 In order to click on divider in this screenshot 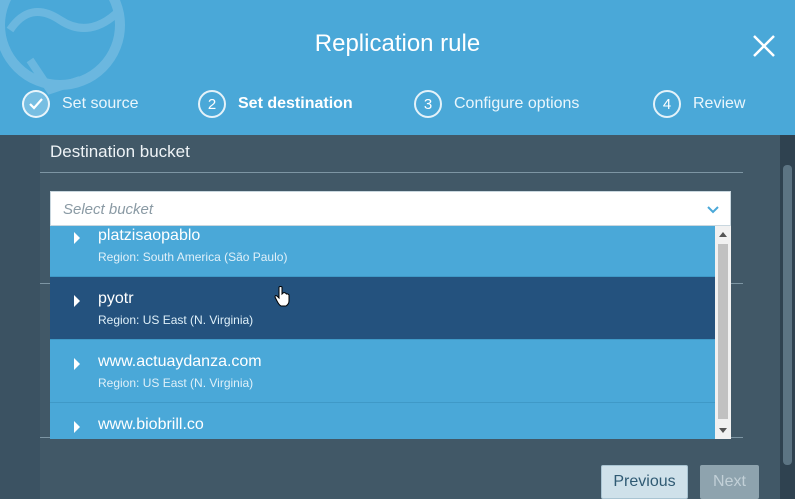, I will do `click(391, 172)`.